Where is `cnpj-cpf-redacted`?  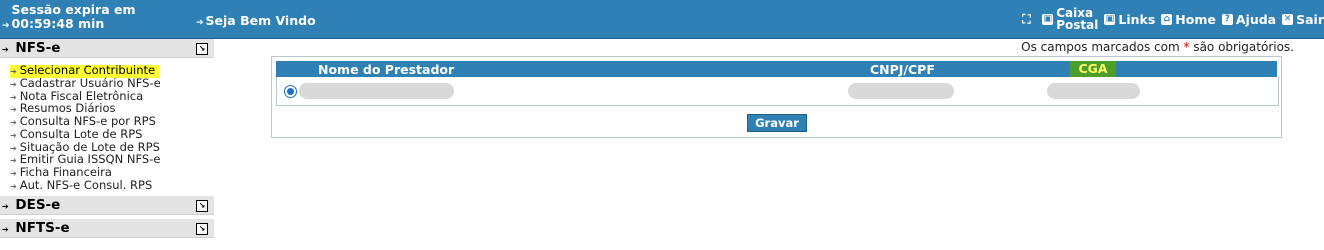
cnpj-cpf-redacted is located at coordinates (901, 91).